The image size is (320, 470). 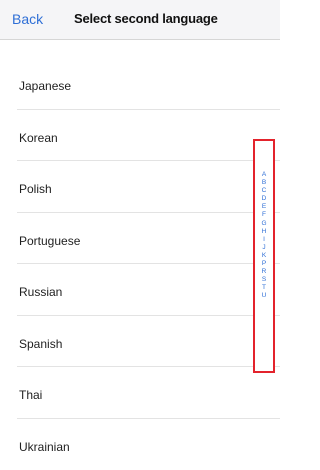 What do you see at coordinates (264, 191) in the screenshot?
I see `index-letter: C` at bounding box center [264, 191].